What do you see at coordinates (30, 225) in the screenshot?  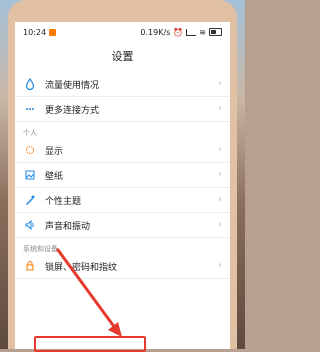 I see `speaker-icon` at bounding box center [30, 225].